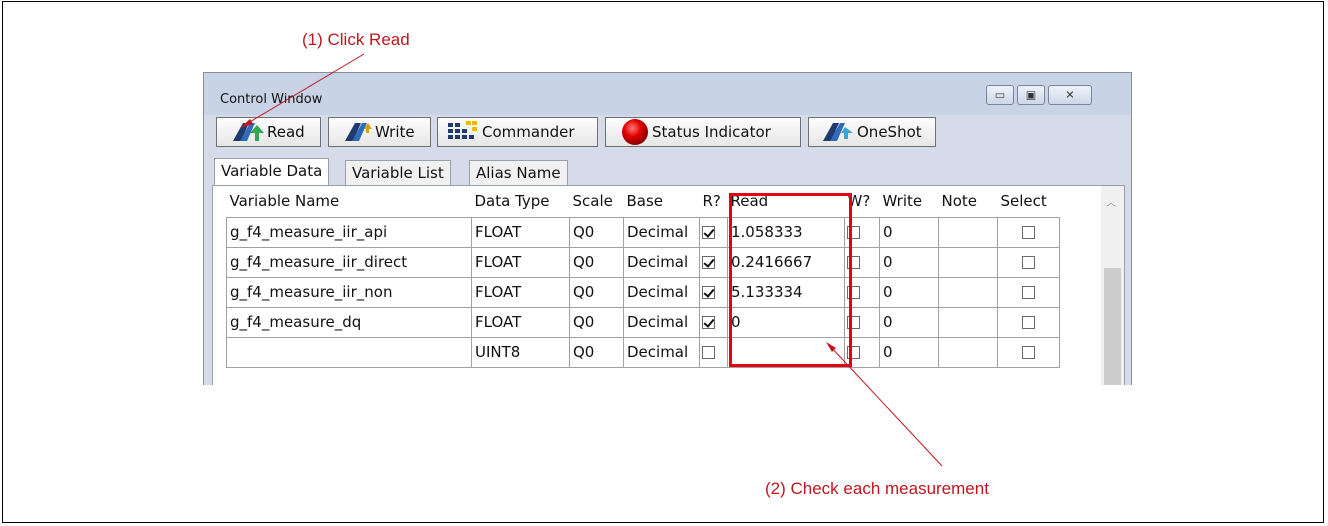 The height and width of the screenshot is (526, 1328). I want to click on cell-data-type-text: UINT8, so click(498, 352).